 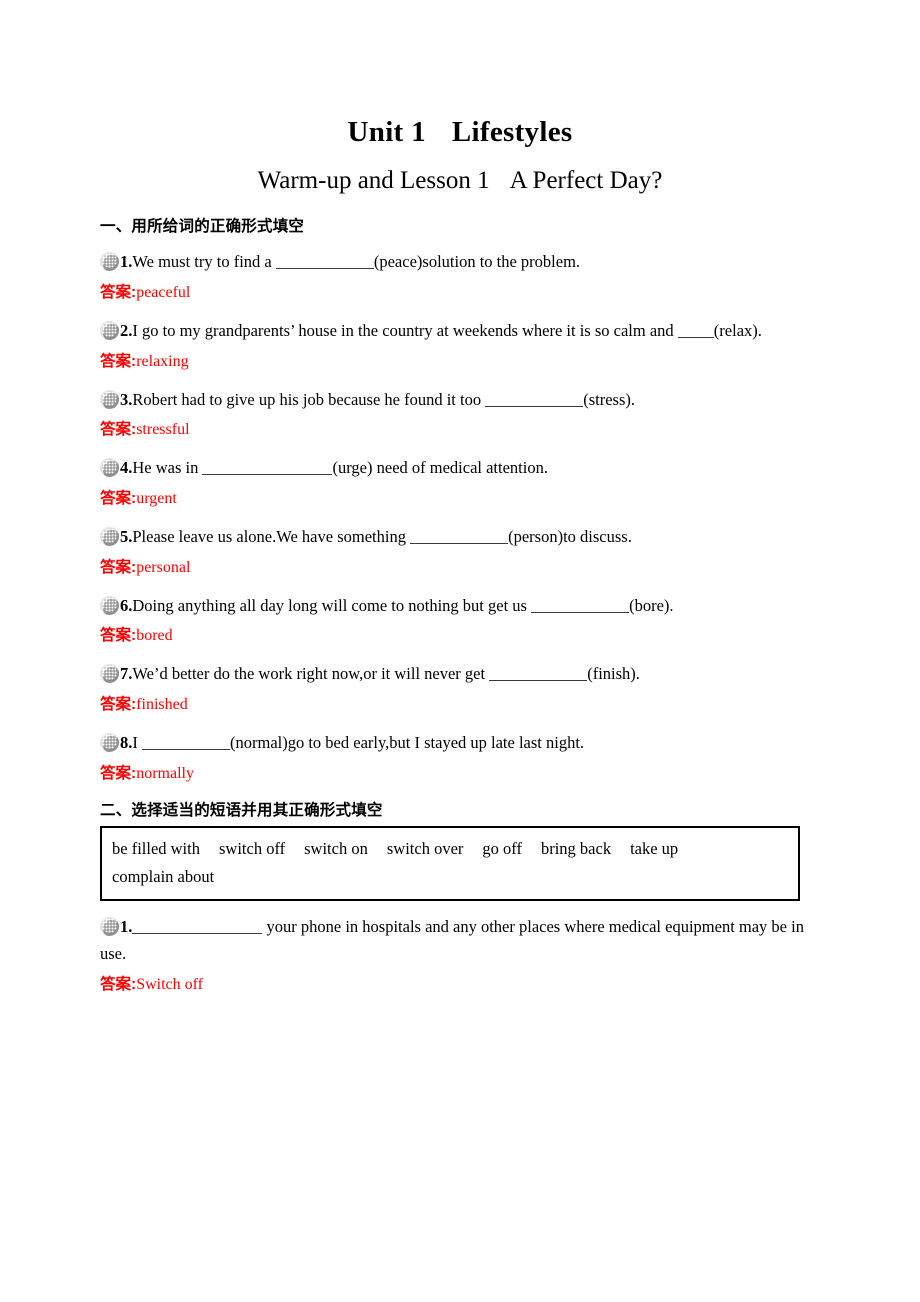 What do you see at coordinates (460, 359) in the screenshot?
I see `answer-line: 答案:relaxing` at bounding box center [460, 359].